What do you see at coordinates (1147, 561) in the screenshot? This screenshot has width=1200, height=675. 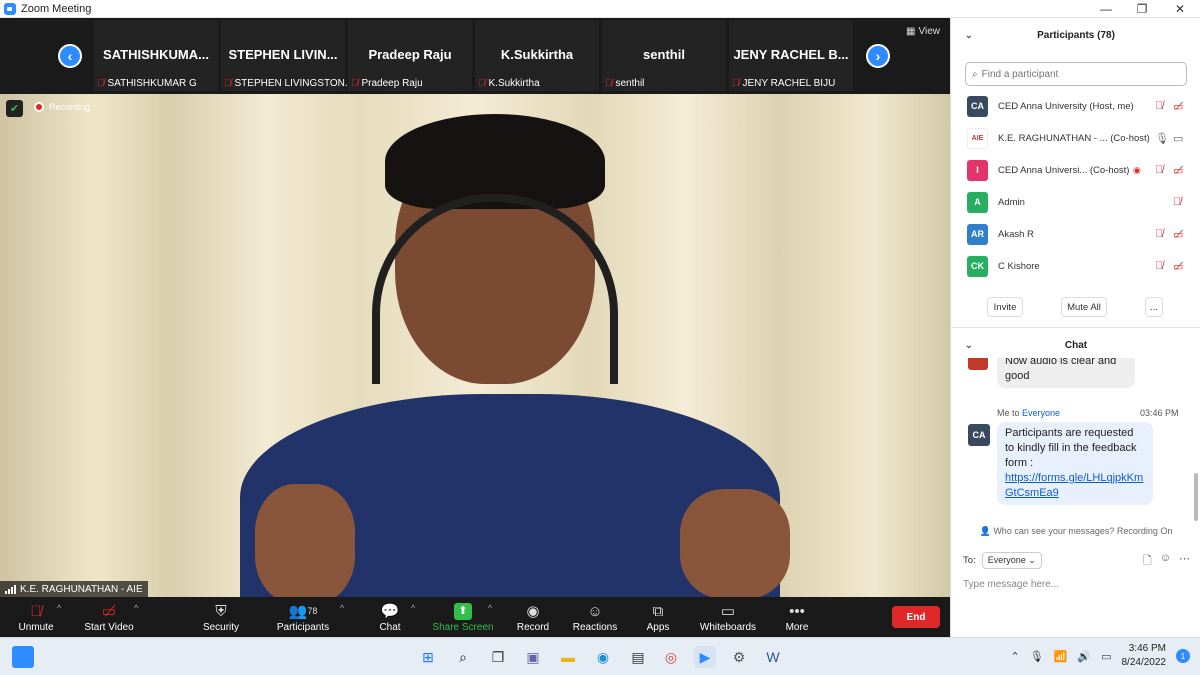 I see `file-icon: 🗋` at bounding box center [1147, 561].